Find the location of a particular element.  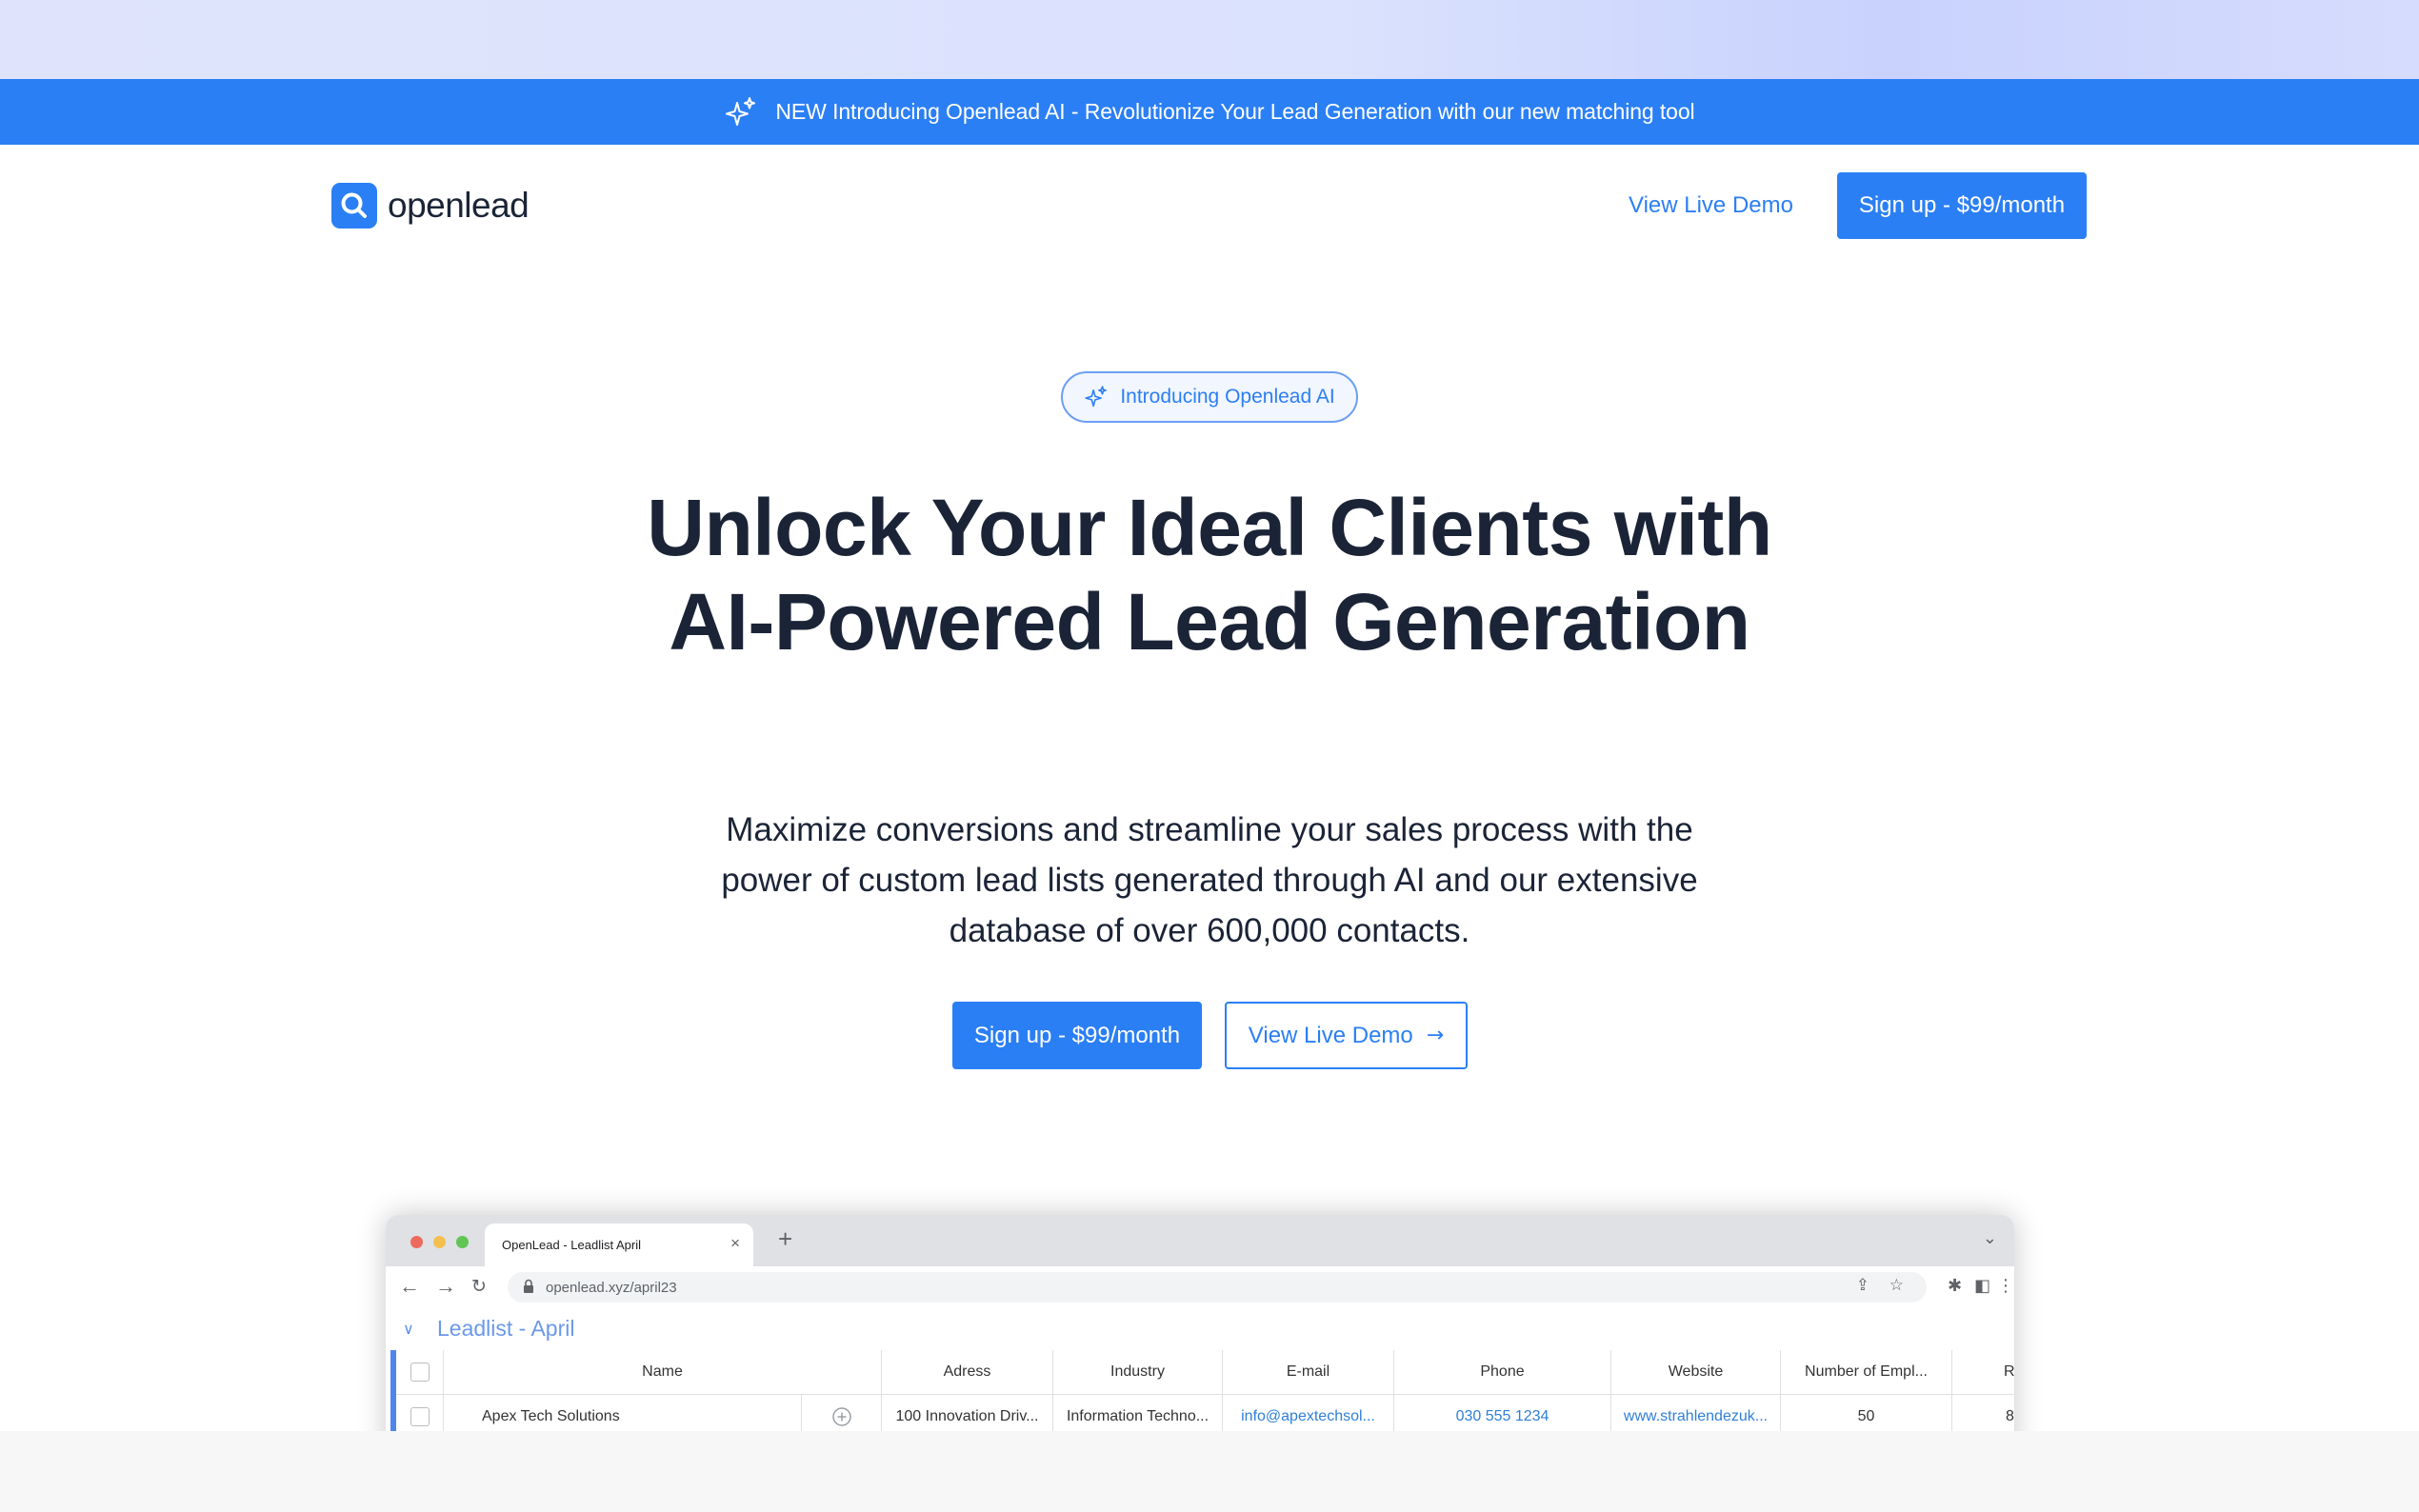

badge-label: Introducing Openlead AI is located at coordinates (1227, 397).